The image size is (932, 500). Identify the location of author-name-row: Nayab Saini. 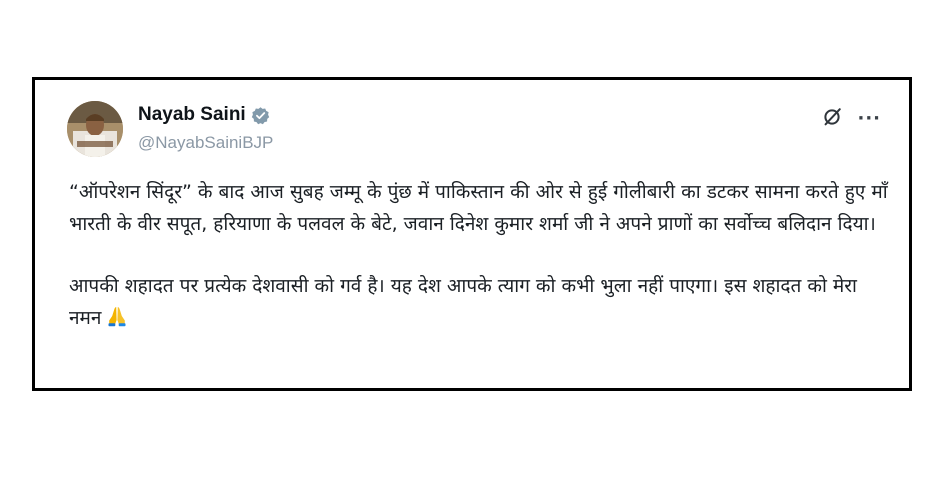
(204, 115).